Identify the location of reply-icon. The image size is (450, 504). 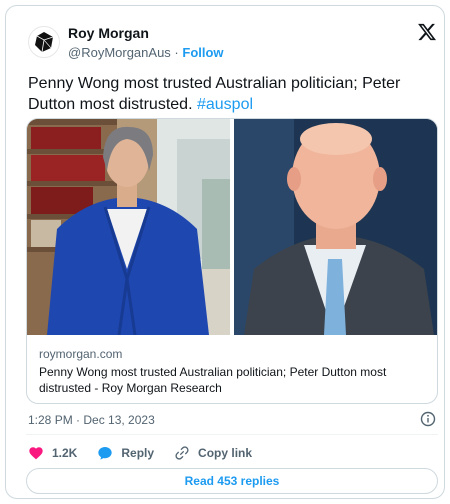
(105, 453).